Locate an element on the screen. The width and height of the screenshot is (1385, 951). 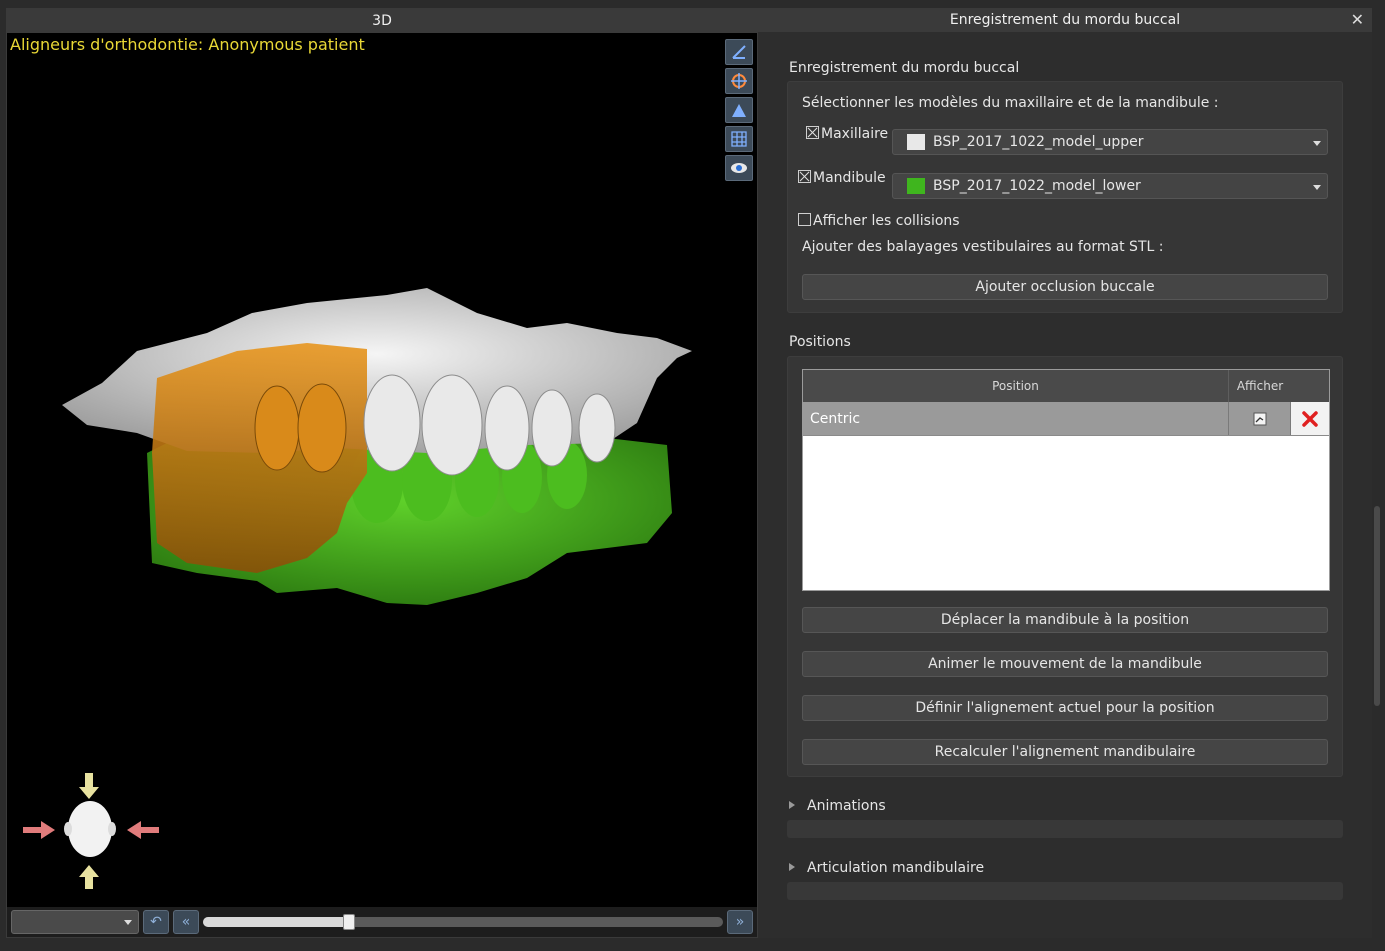
maxillaire-check-icon is located at coordinates (812, 132).